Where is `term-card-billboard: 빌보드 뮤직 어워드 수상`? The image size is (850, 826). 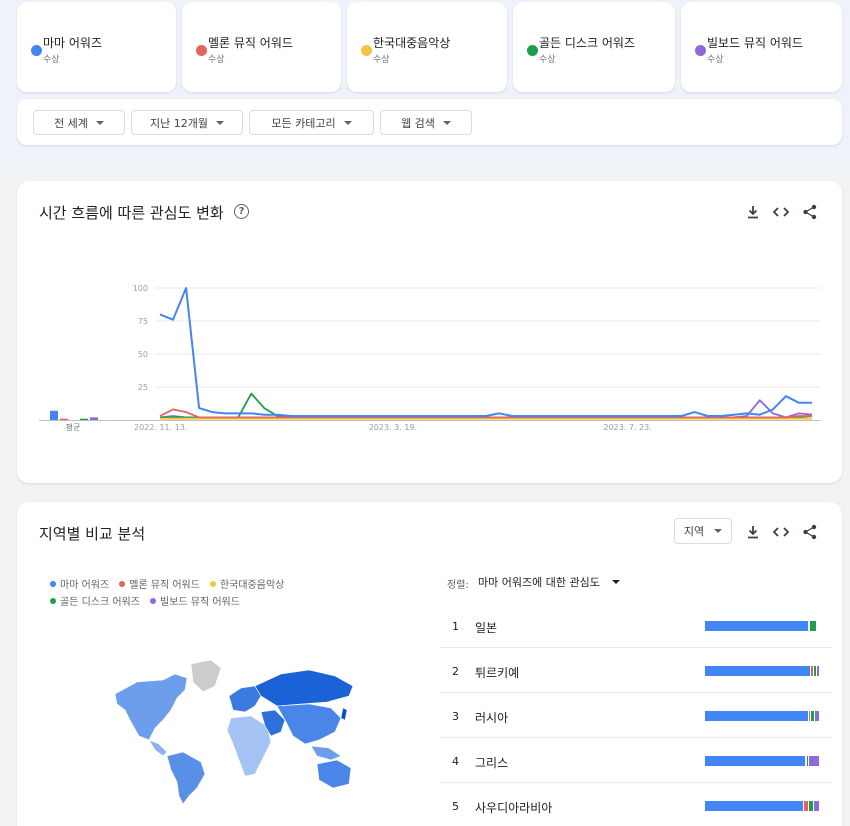 term-card-billboard: 빌보드 뮤직 어워드 수상 is located at coordinates (761, 47).